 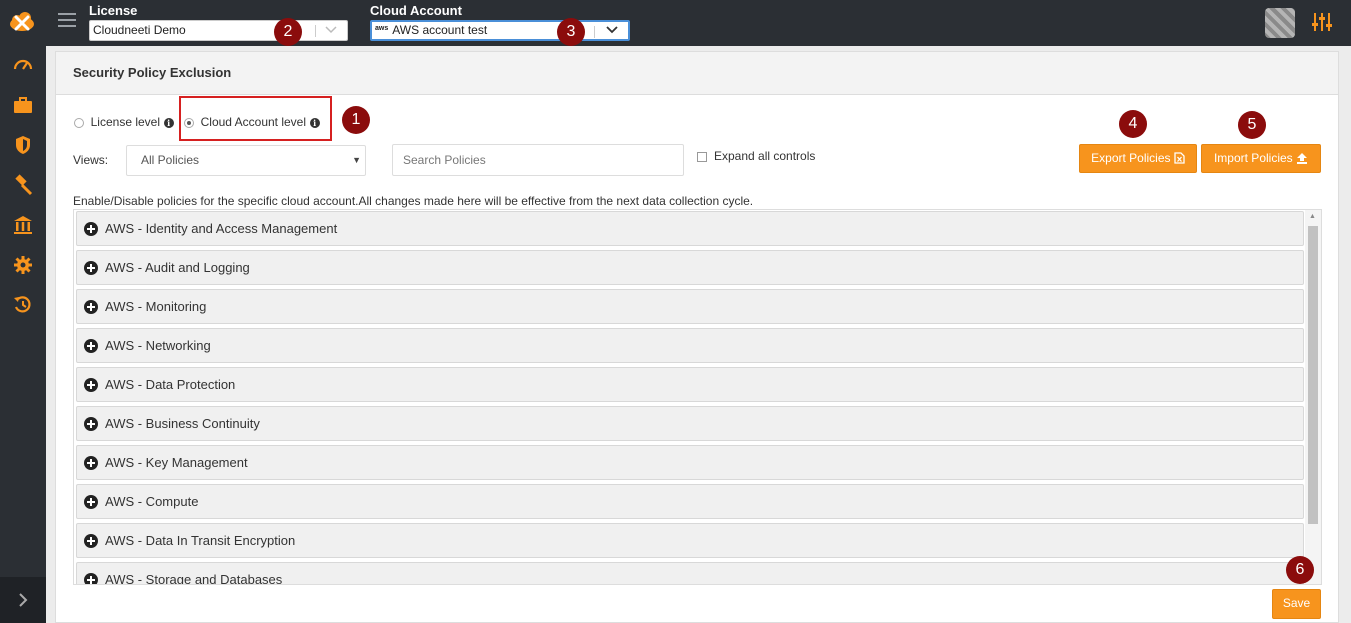 I want to click on views-label: Views:, so click(x=91, y=160).